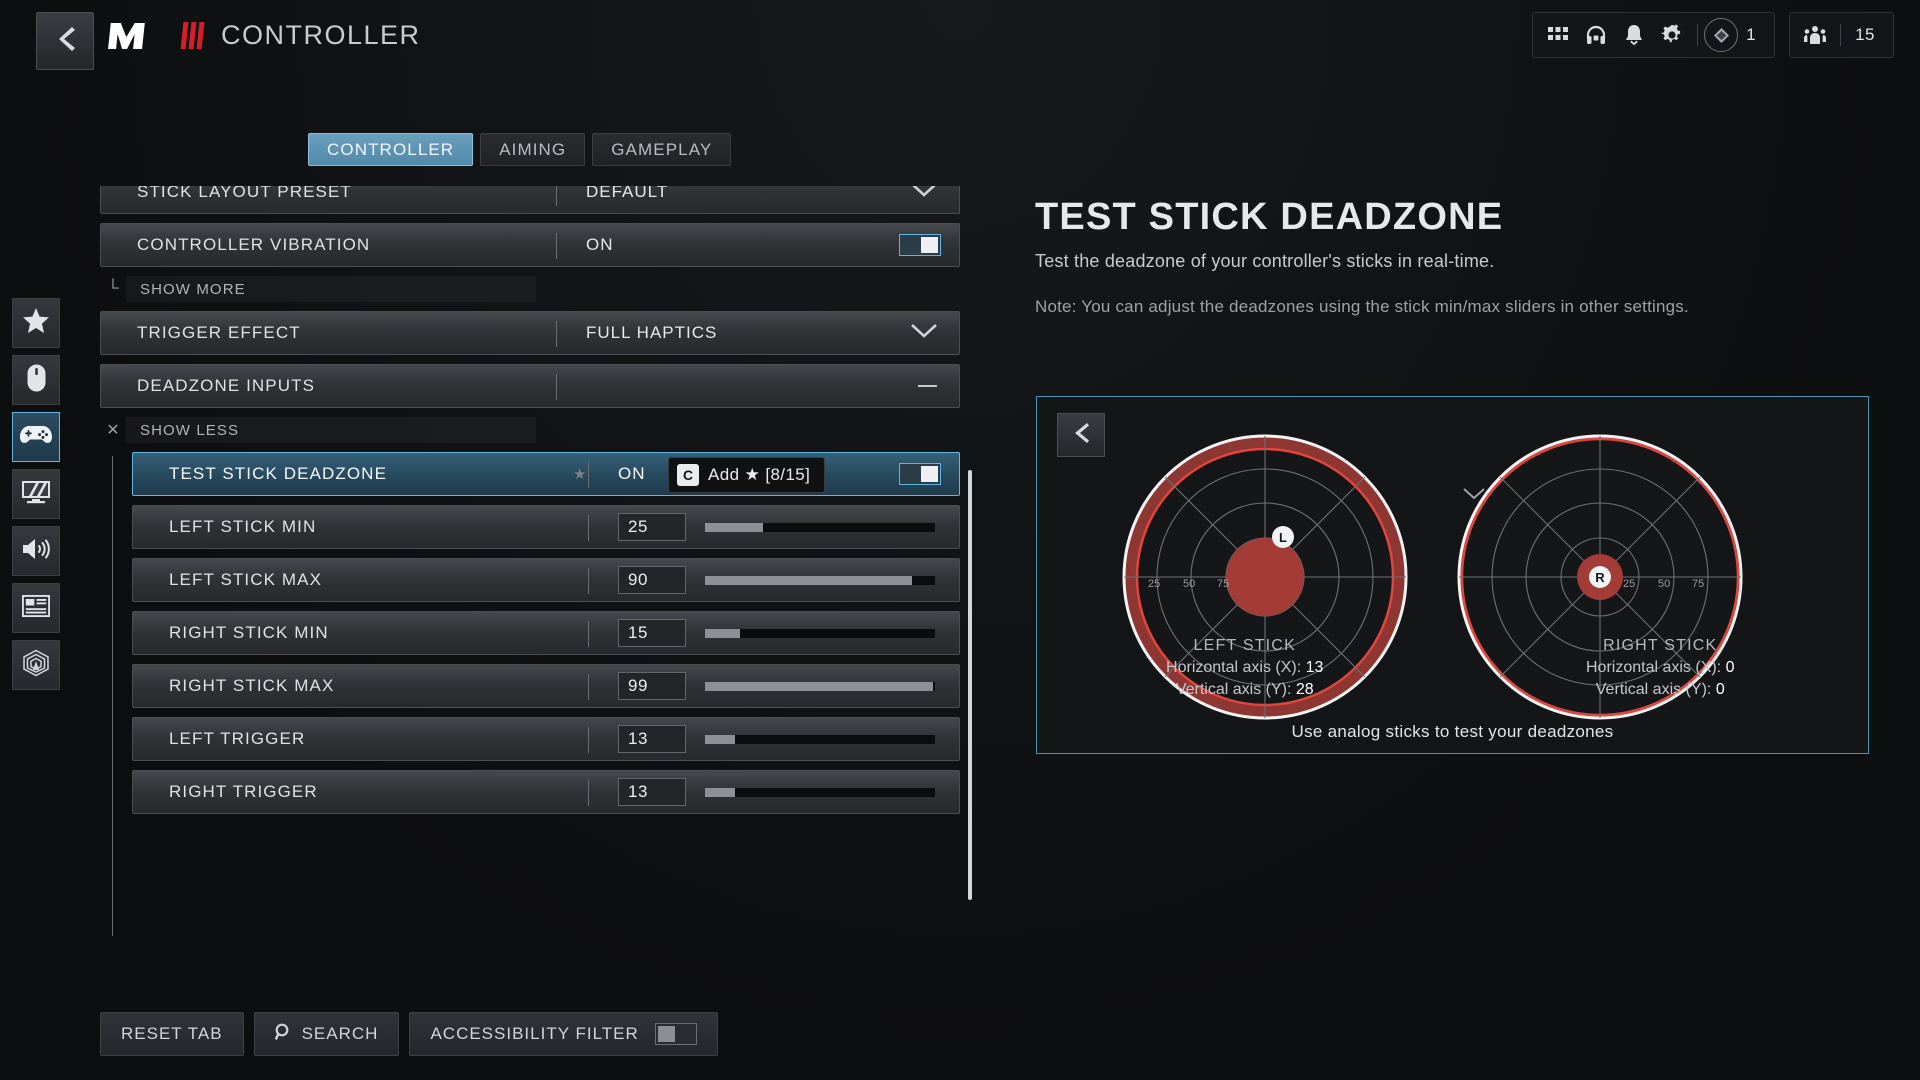 This screenshot has height=1080, width=1920. Describe the element at coordinates (530, 333) in the screenshot. I see `setting-row-trigger-effect: TRIGGER EFFECT FULL HAPTICS` at that location.